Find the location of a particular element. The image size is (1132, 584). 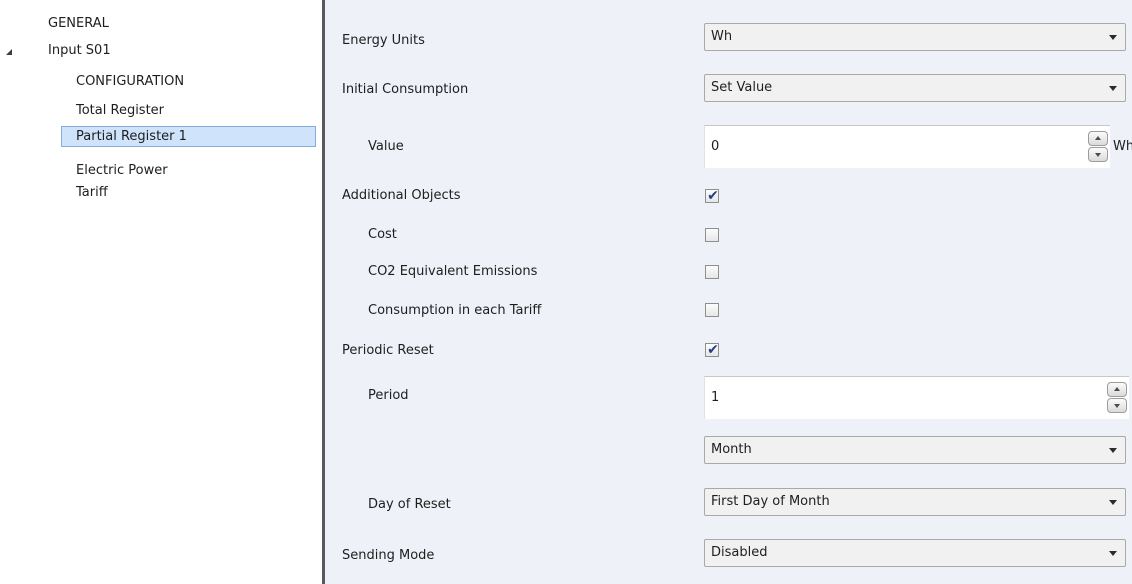

tree-item-tariff: Tariff is located at coordinates (92, 192).